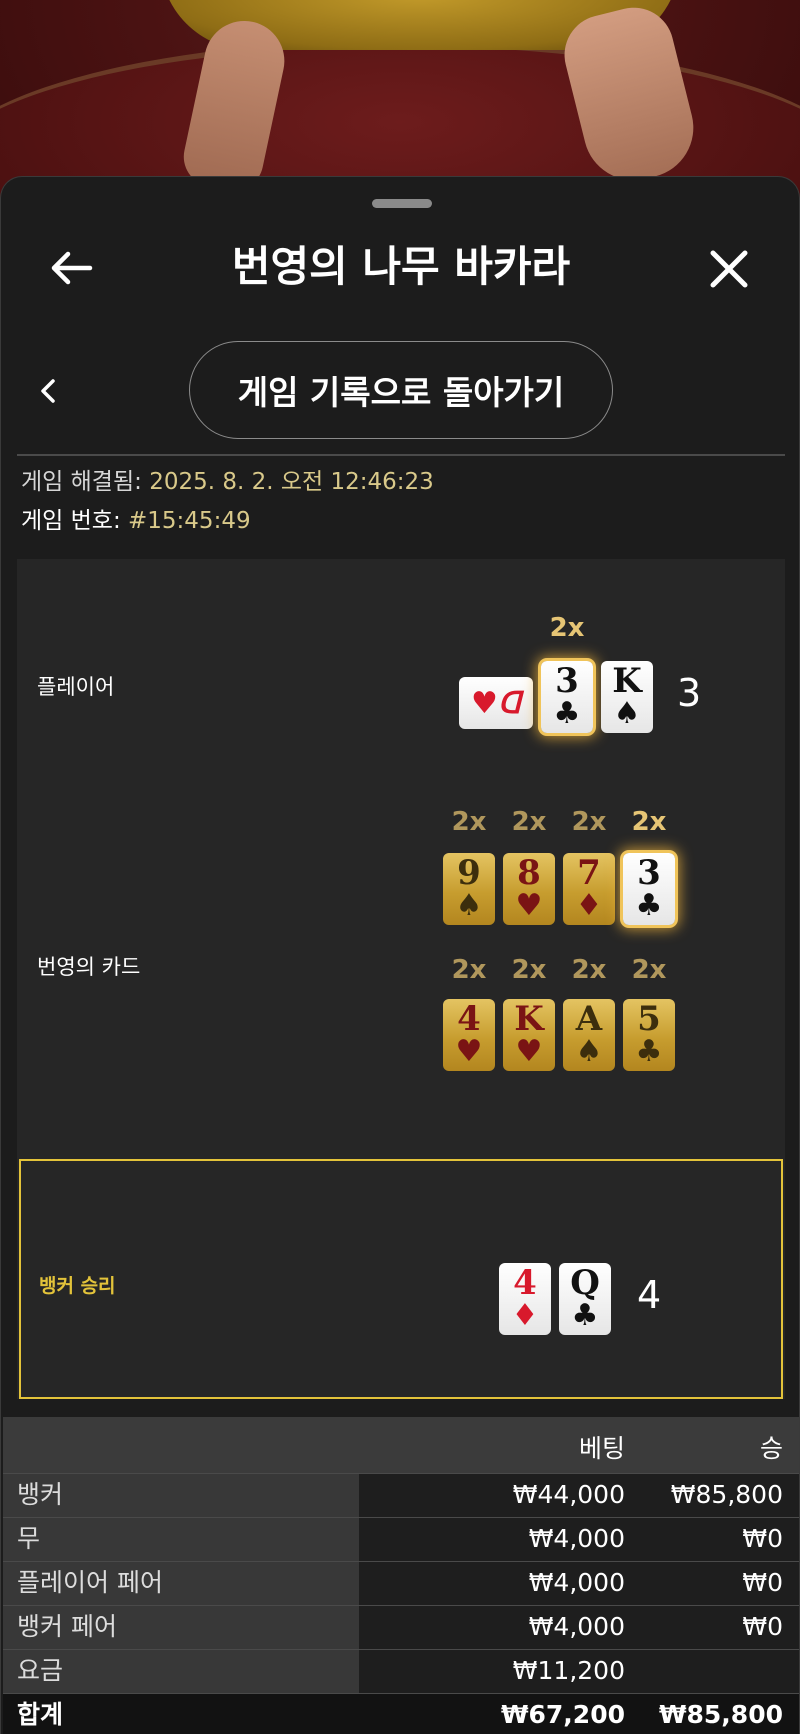 The width and height of the screenshot is (800, 1734). I want to click on win-amount: ₩85,800, so click(726, 1494).